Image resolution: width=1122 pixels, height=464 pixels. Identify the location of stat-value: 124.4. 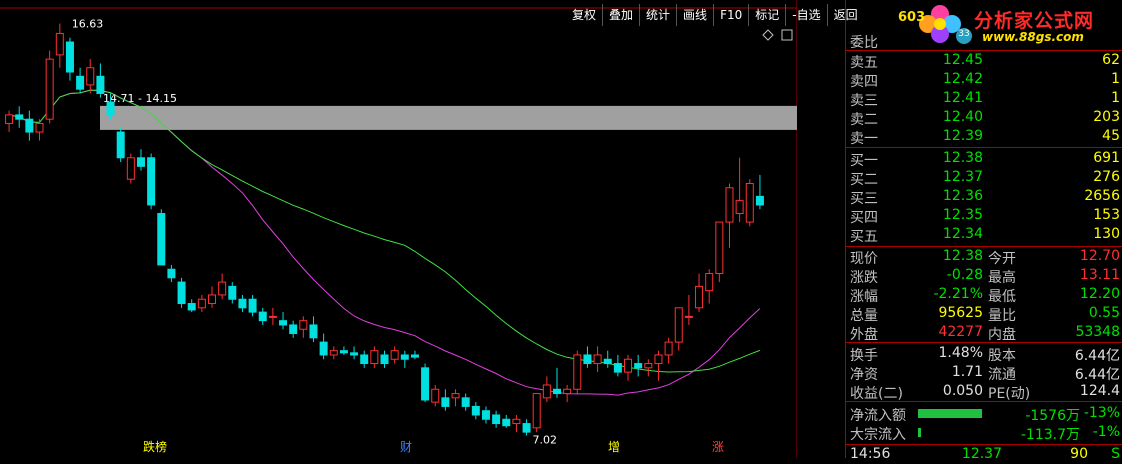
(1099, 391).